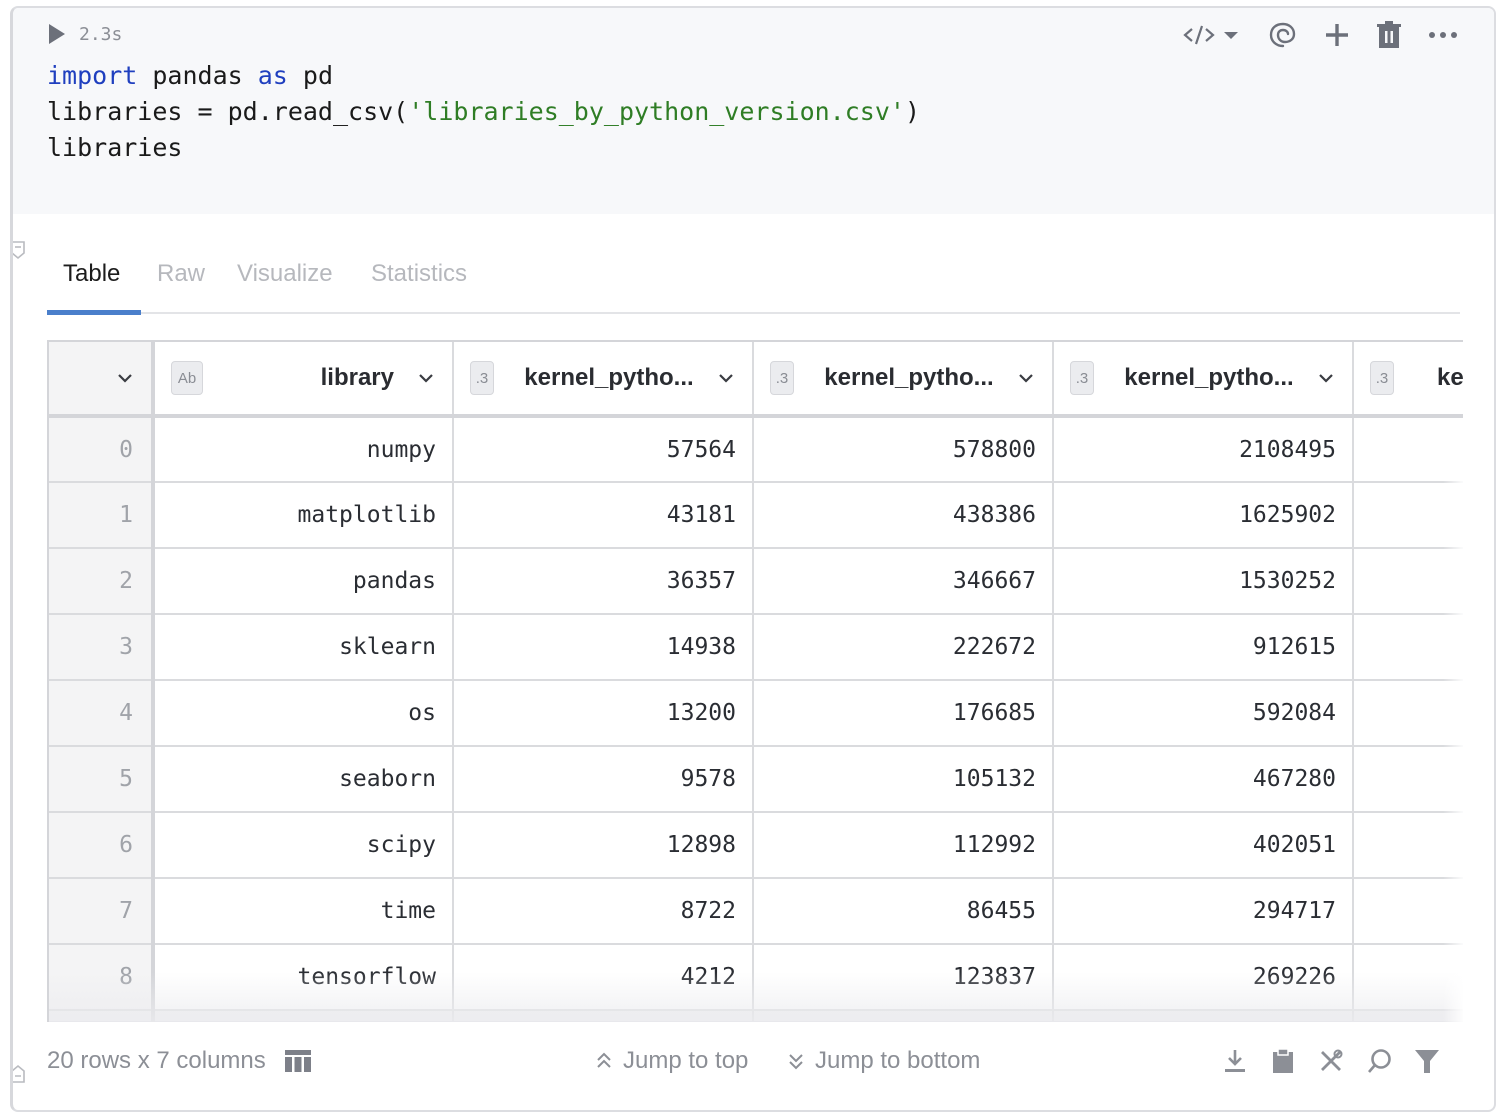  I want to click on value-cell: 86455, so click(903, 911).